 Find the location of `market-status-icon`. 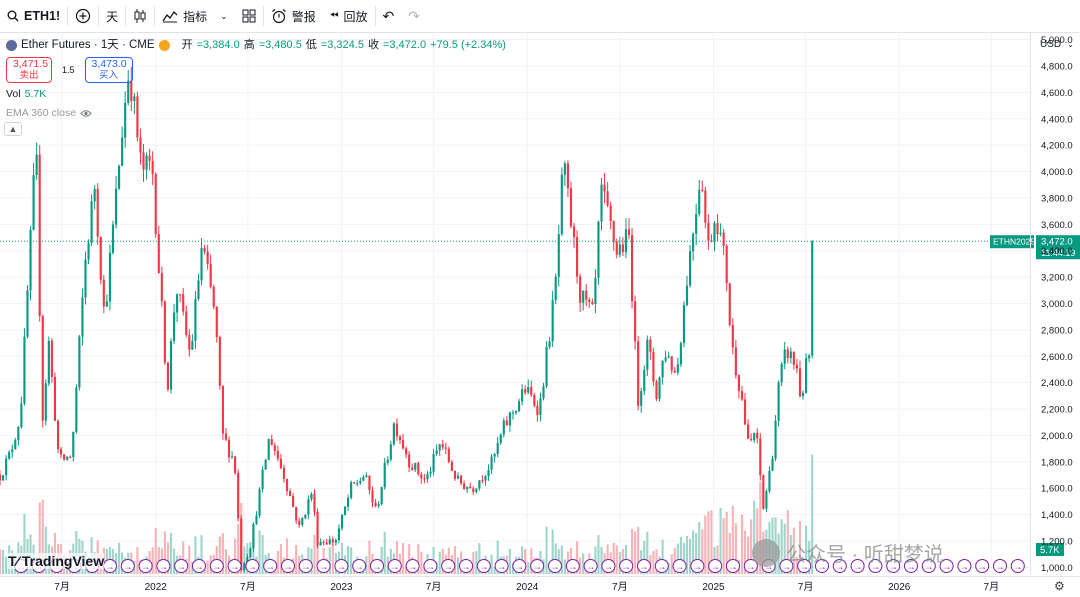

market-status-icon is located at coordinates (164, 45).